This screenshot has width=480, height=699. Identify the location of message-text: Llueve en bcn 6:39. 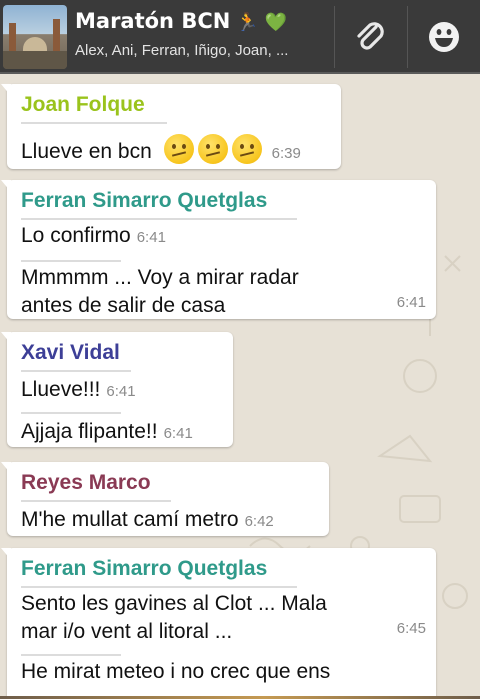
(176, 151).